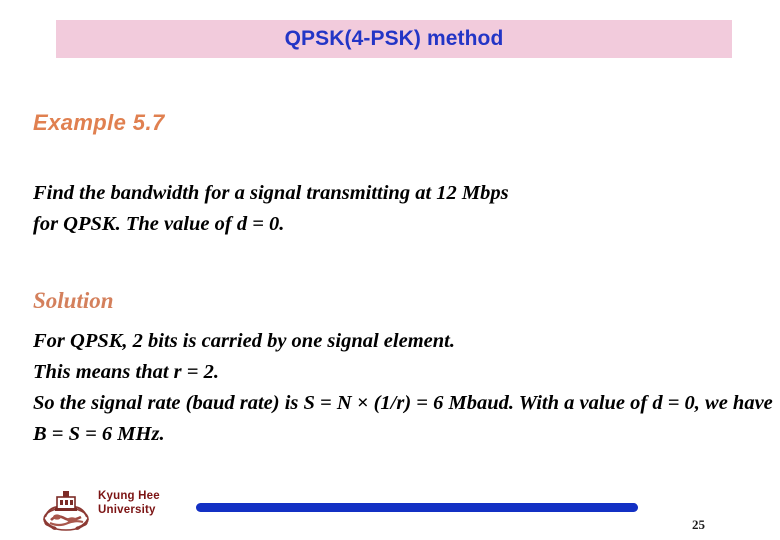 The image size is (780, 540). What do you see at coordinates (99, 122) in the screenshot?
I see `example-heading: Example 5.7` at bounding box center [99, 122].